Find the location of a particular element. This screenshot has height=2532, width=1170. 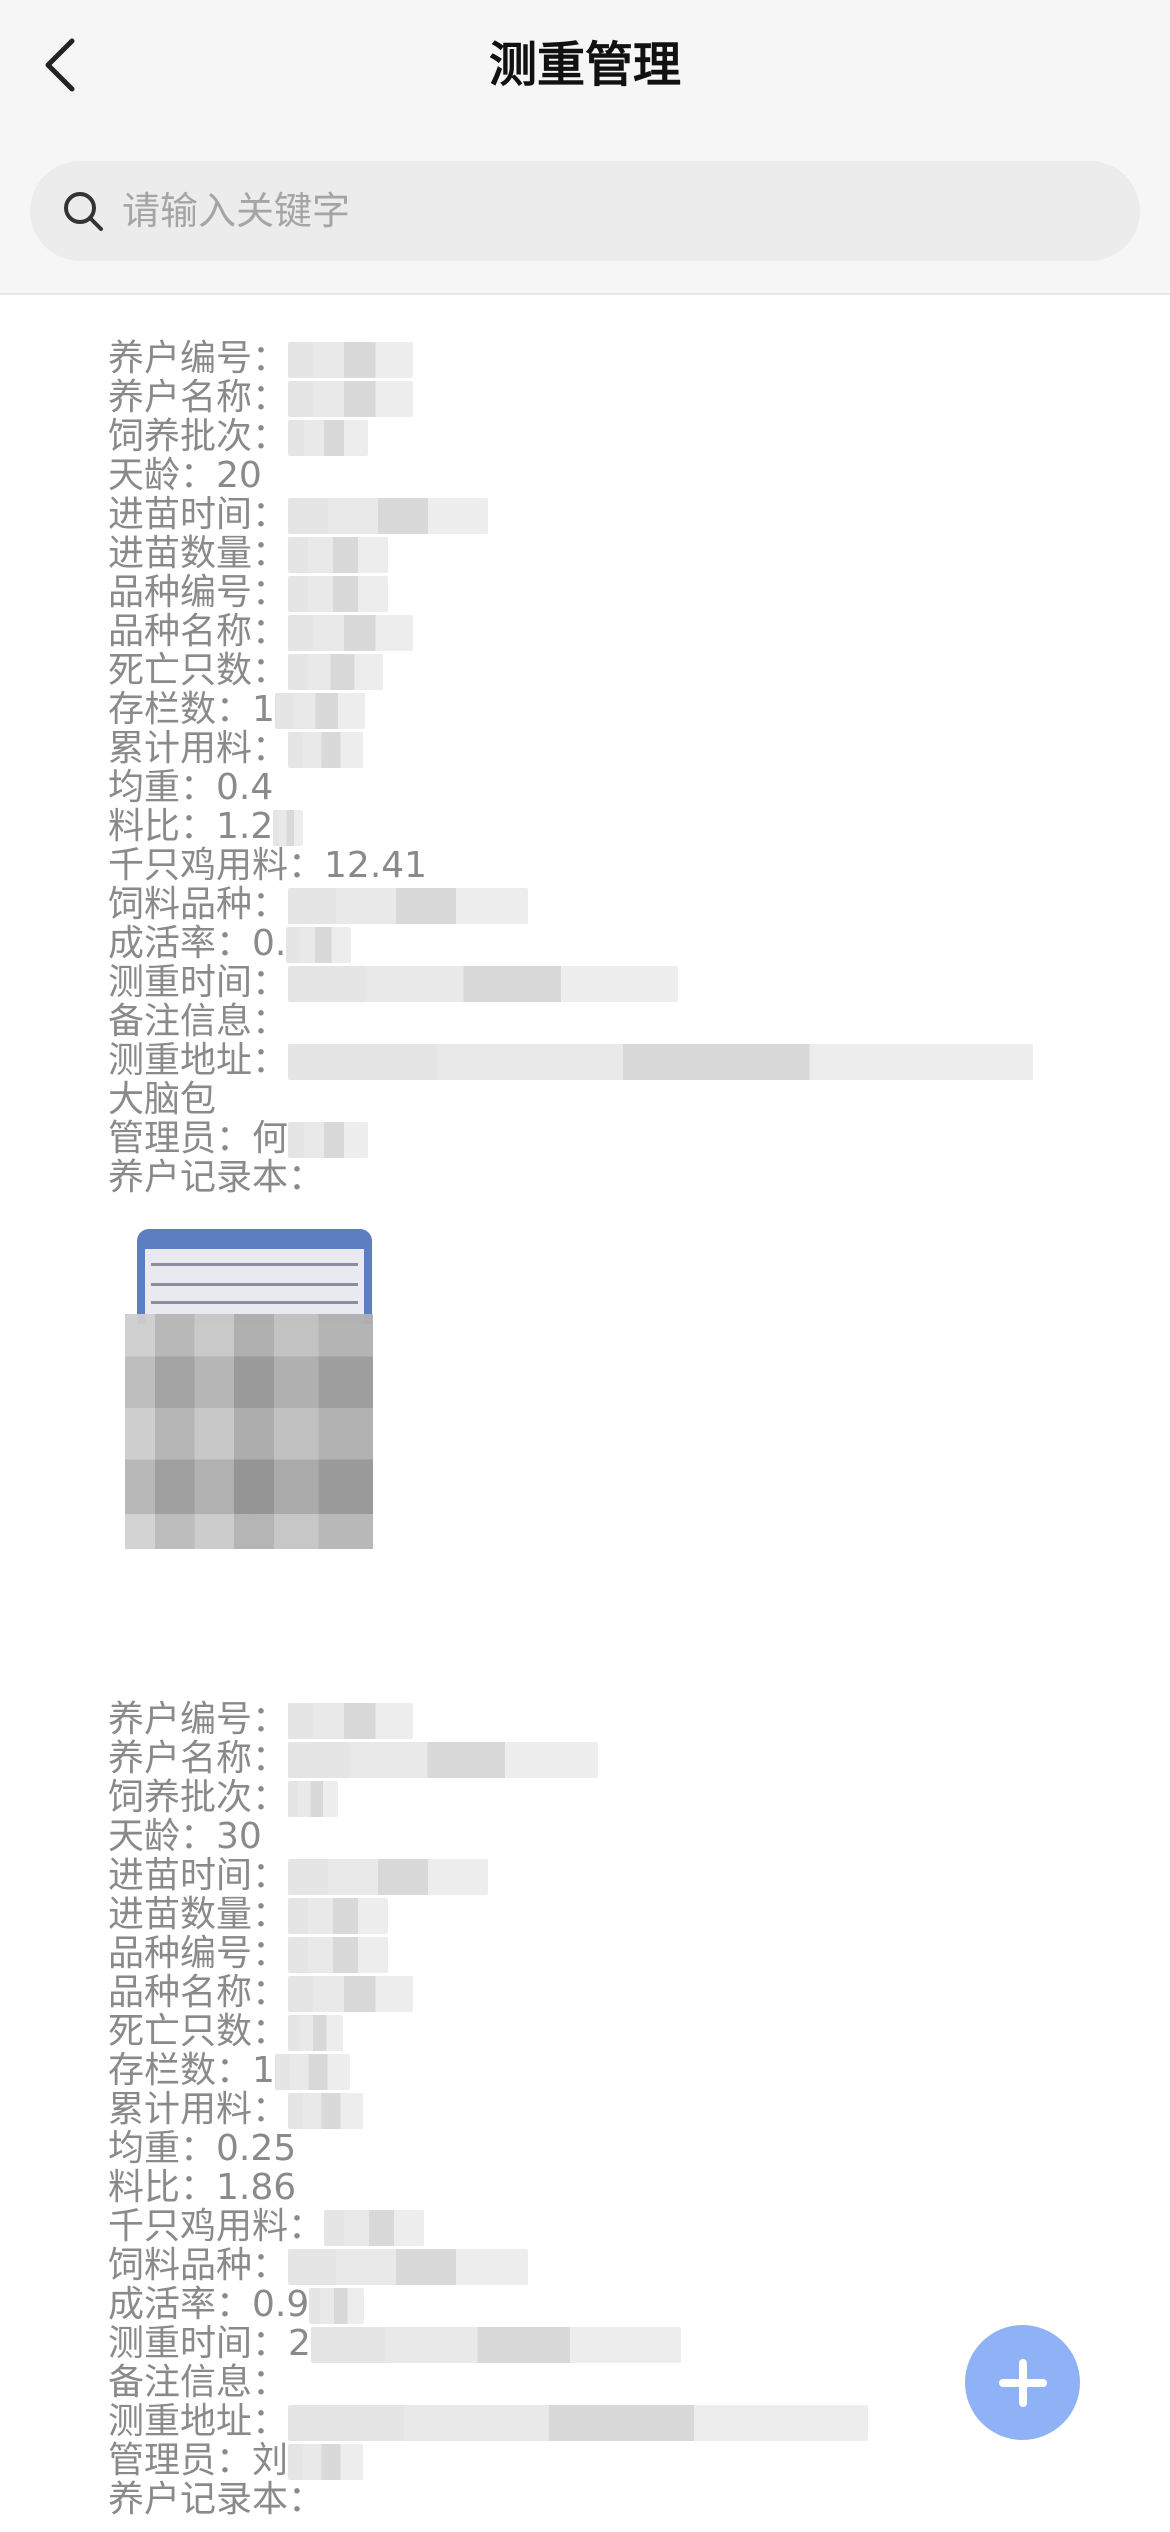

record-book-image is located at coordinates (254, 1276).